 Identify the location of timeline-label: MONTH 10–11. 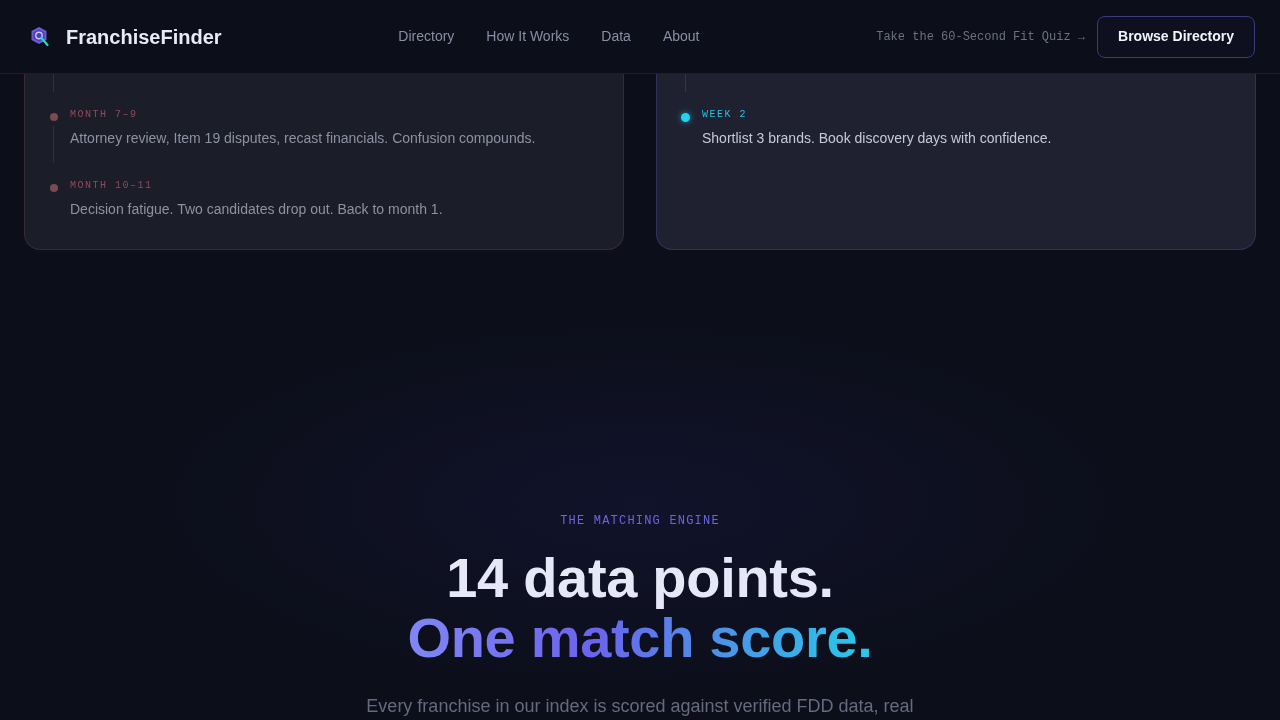
(112, 186).